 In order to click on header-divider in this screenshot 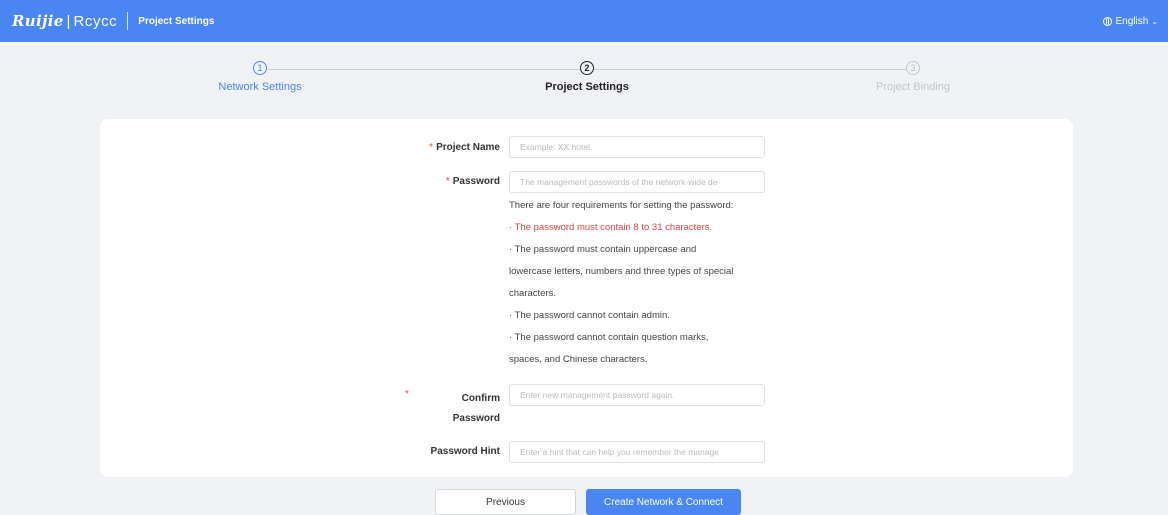, I will do `click(128, 21)`.